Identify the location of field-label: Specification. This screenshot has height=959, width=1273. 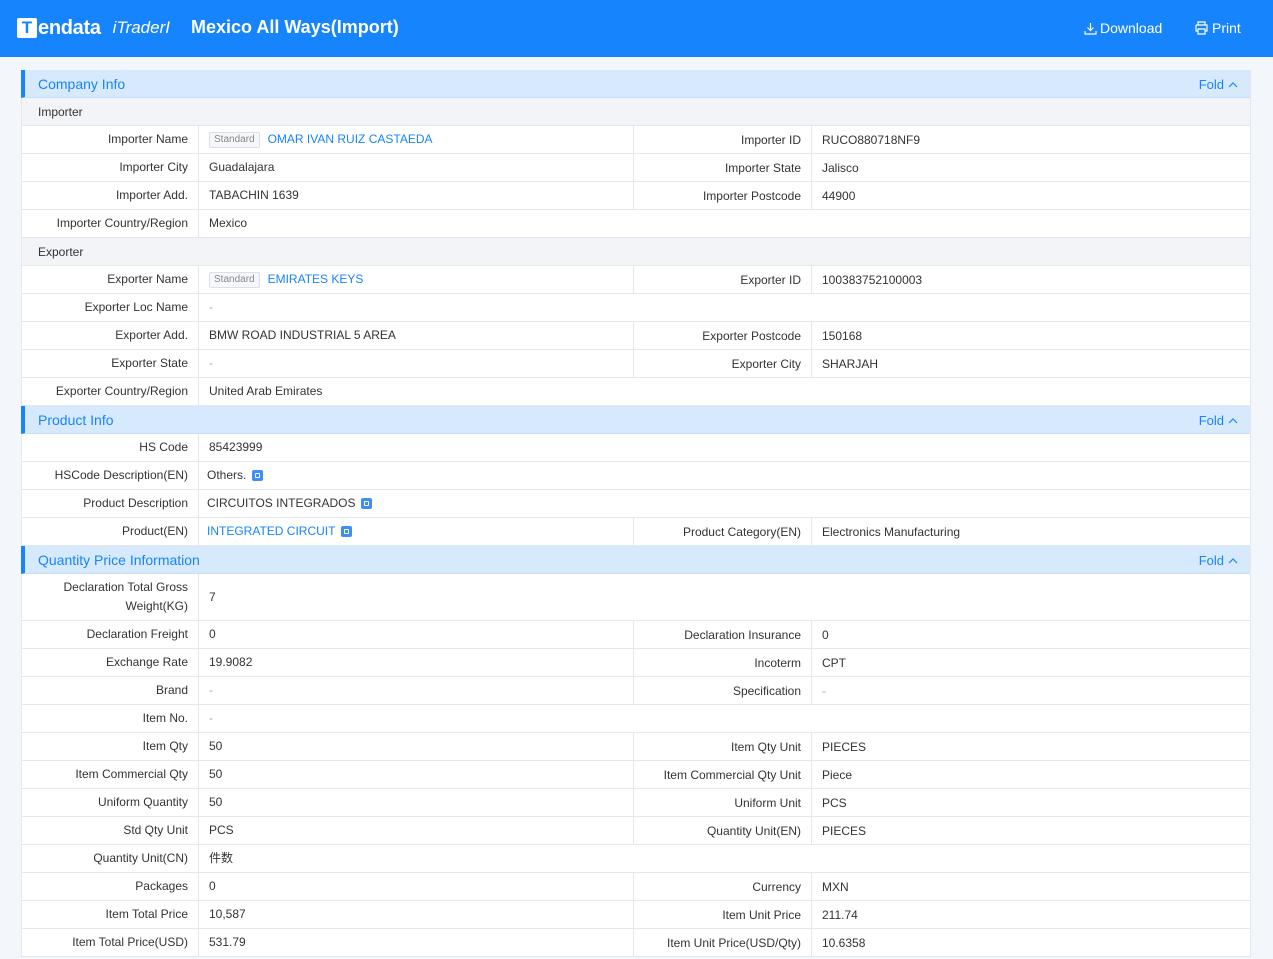
(723, 690).